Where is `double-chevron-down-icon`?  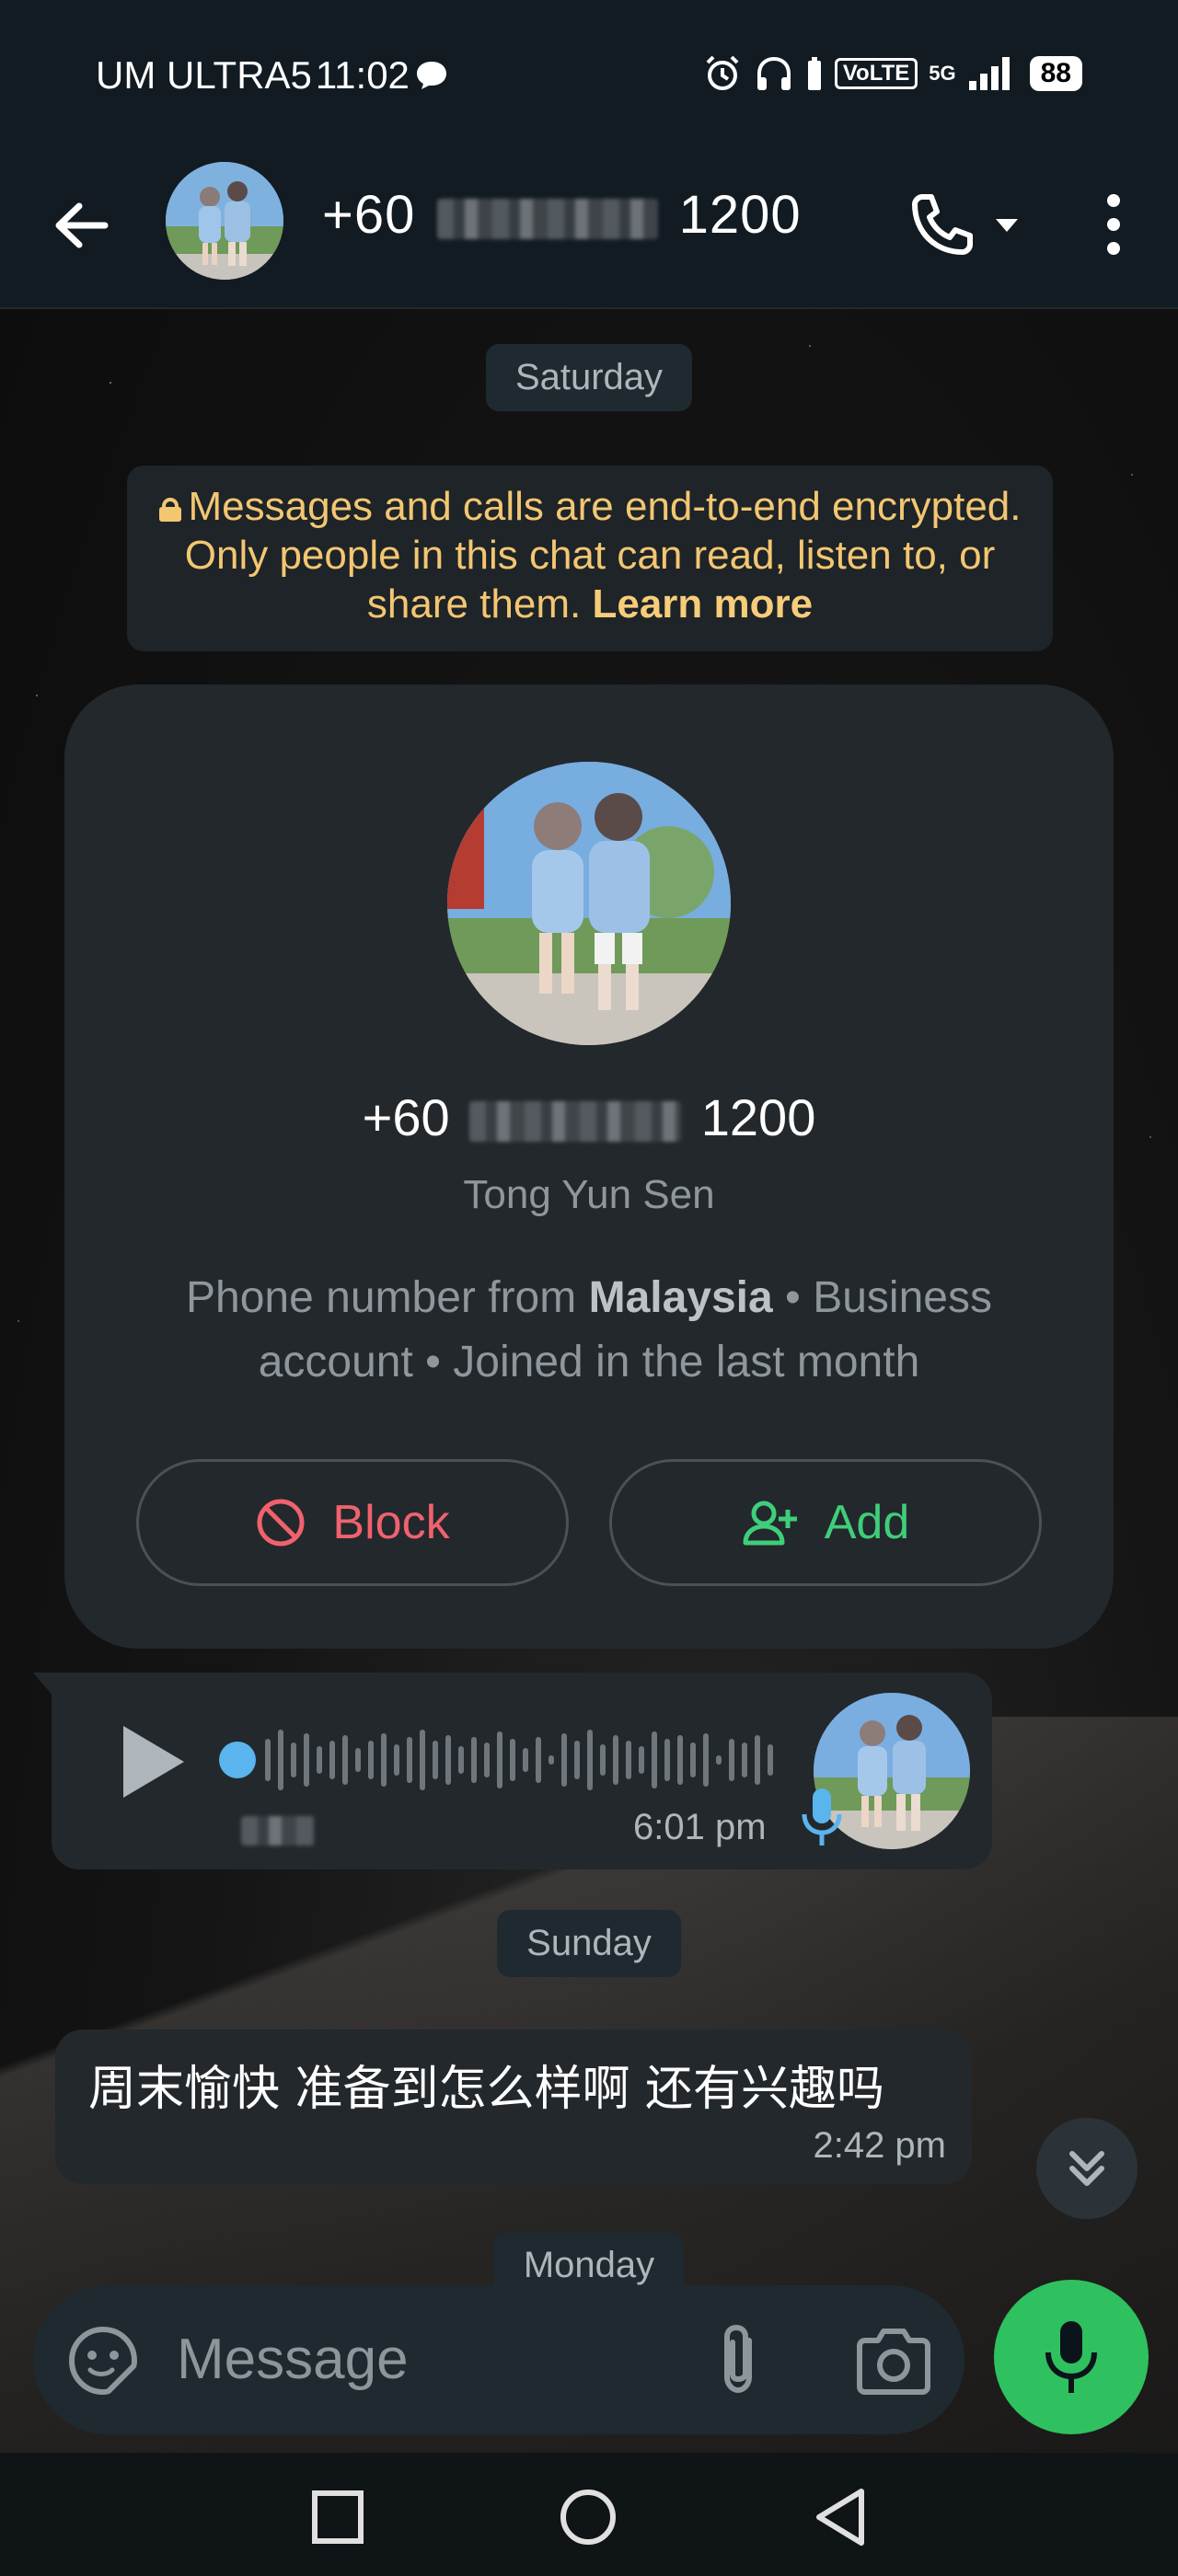
double-chevron-down-icon is located at coordinates (1086, 2168).